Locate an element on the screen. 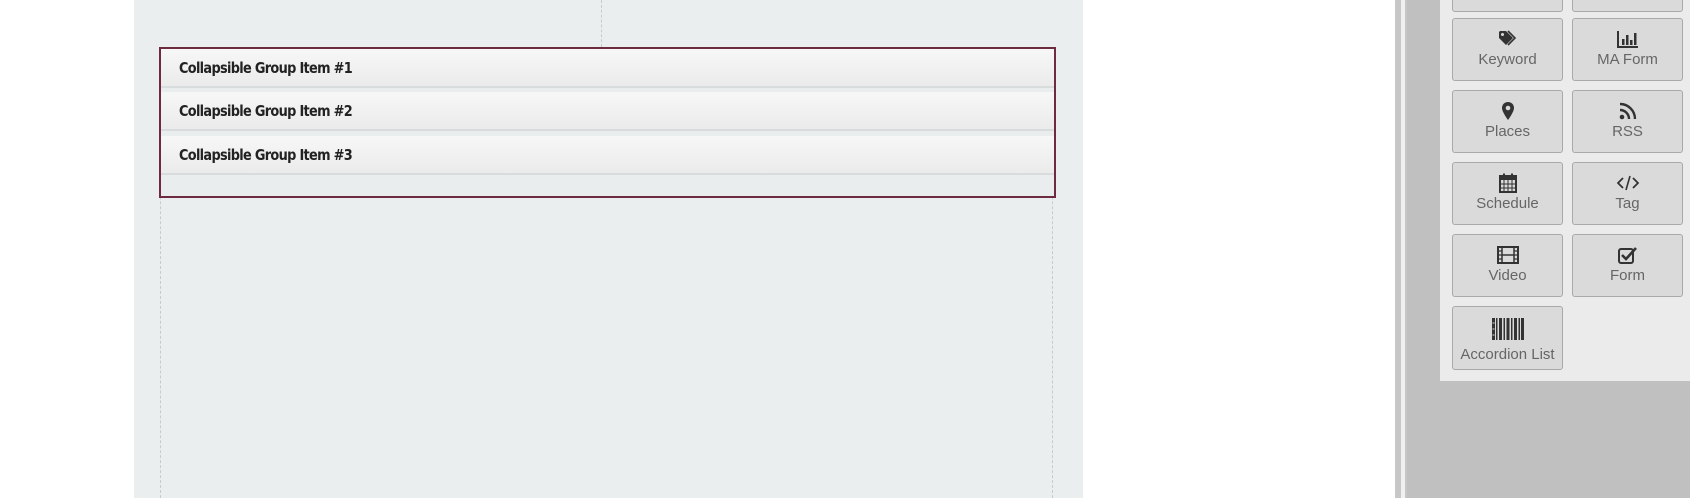  accordion-item-title: Collapsible Group Item #2 is located at coordinates (266, 111).